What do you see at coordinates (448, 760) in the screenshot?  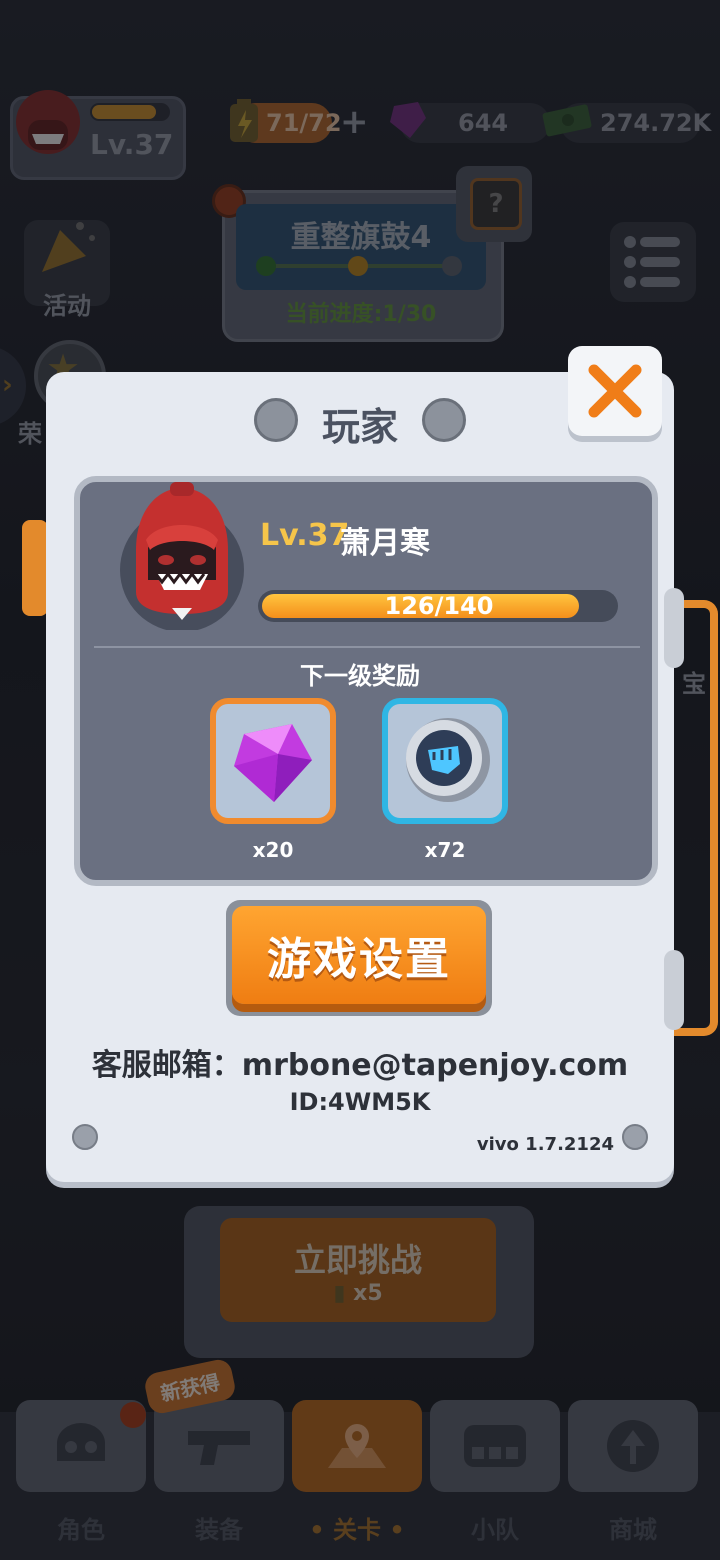 I see `fist-coin-icon` at bounding box center [448, 760].